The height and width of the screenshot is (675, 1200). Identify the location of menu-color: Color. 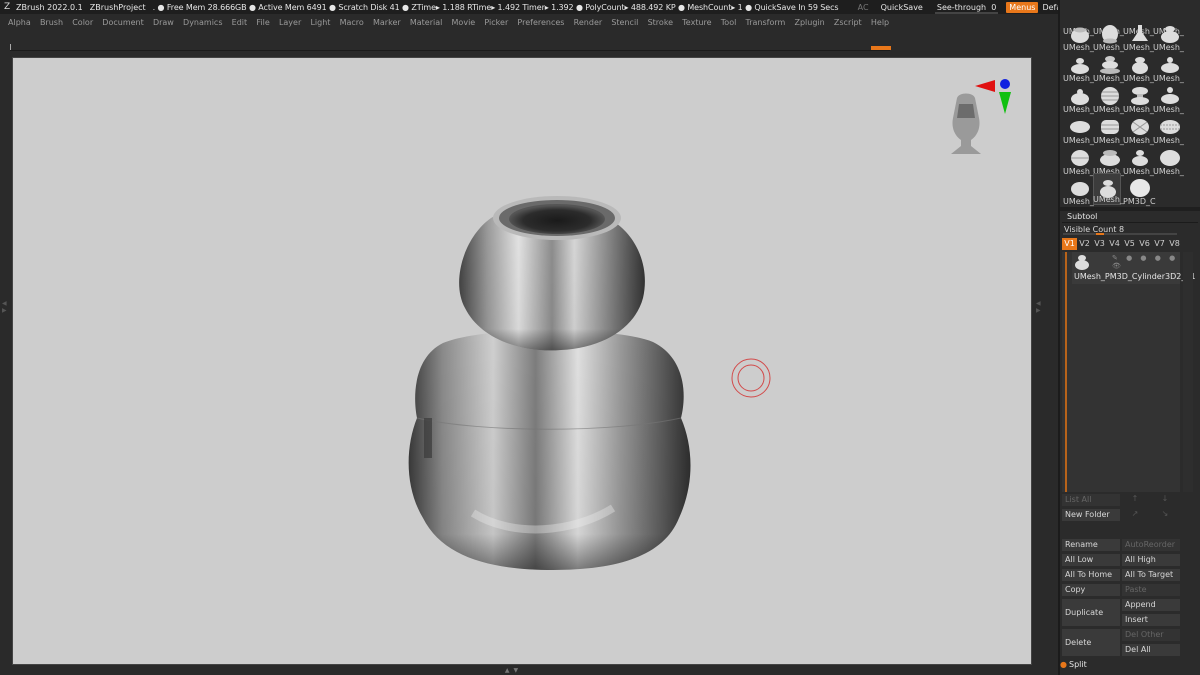
(82, 22).